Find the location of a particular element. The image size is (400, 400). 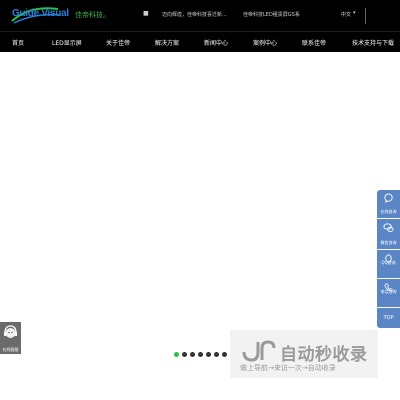

customer-service-button: 在线客服 is located at coordinates (10, 338).